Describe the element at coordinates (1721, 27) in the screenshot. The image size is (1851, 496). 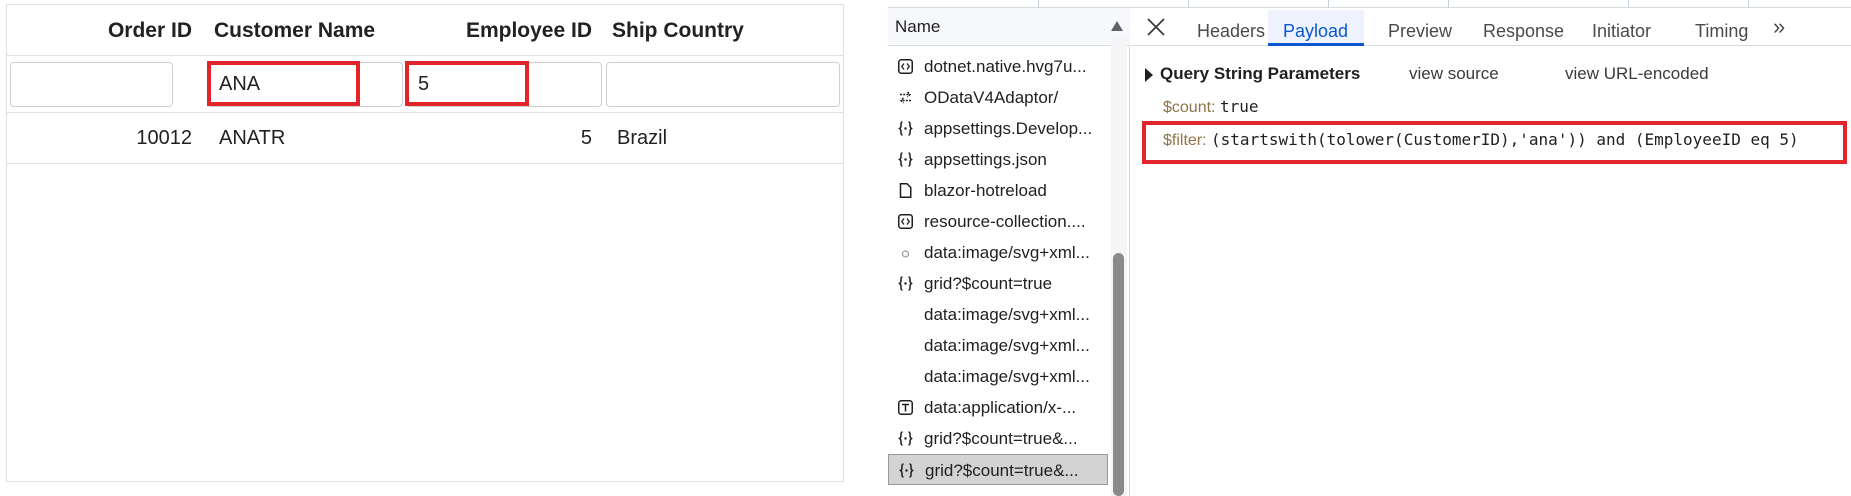
I see `tab-timing: Timing` at that location.